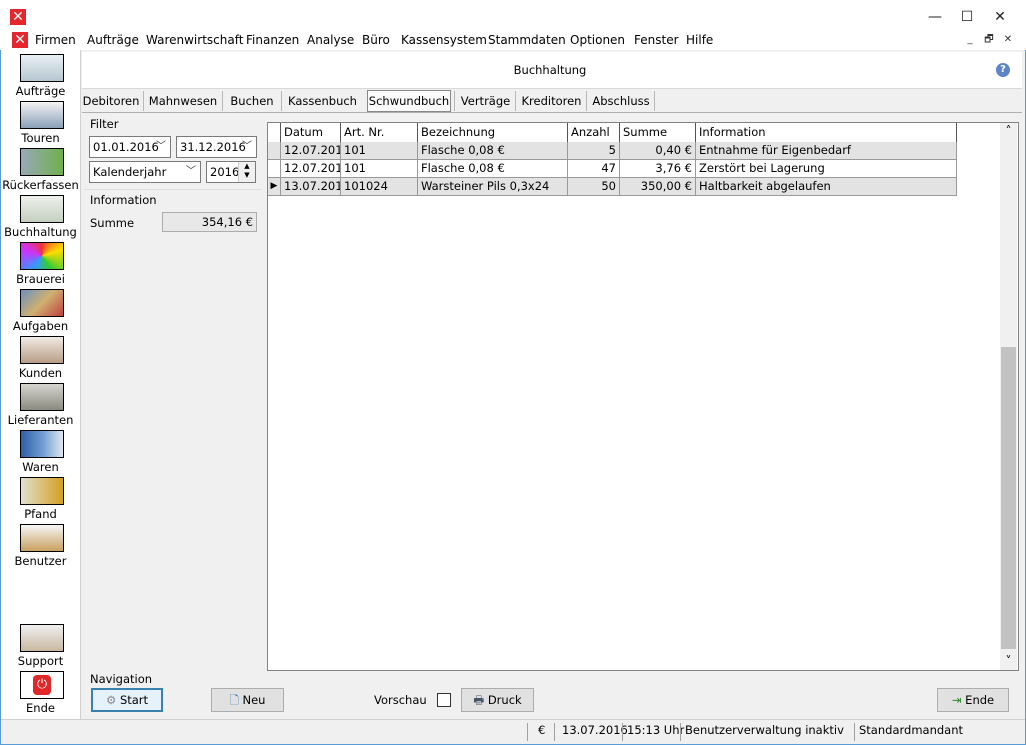  I want to click on column-header-anzahl: Anzahl, so click(594, 132).